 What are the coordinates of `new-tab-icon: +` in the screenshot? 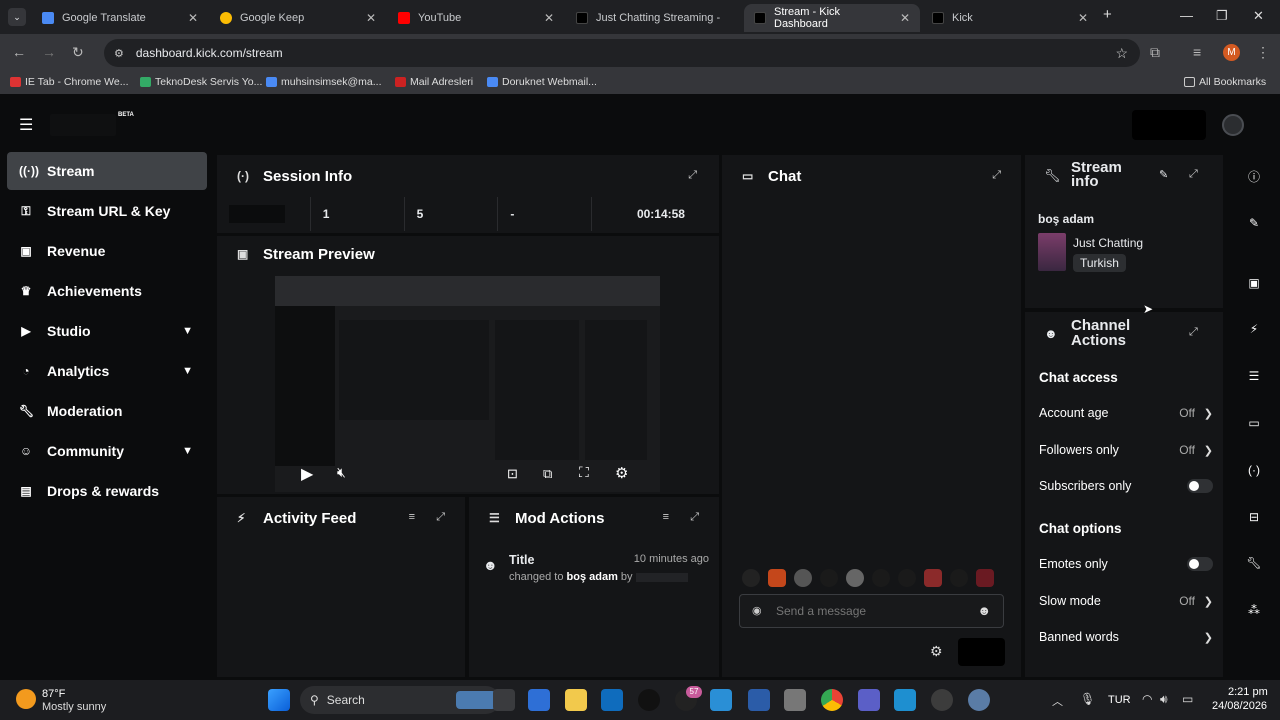 It's located at (1107, 14).